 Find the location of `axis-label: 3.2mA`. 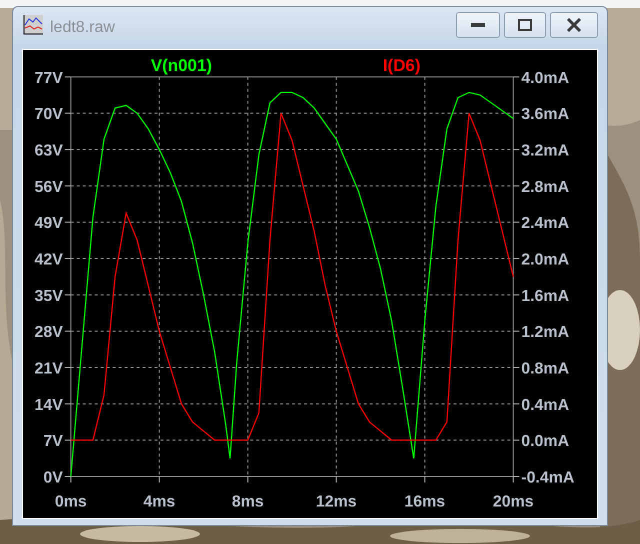

axis-label: 3.2mA is located at coordinates (545, 151).